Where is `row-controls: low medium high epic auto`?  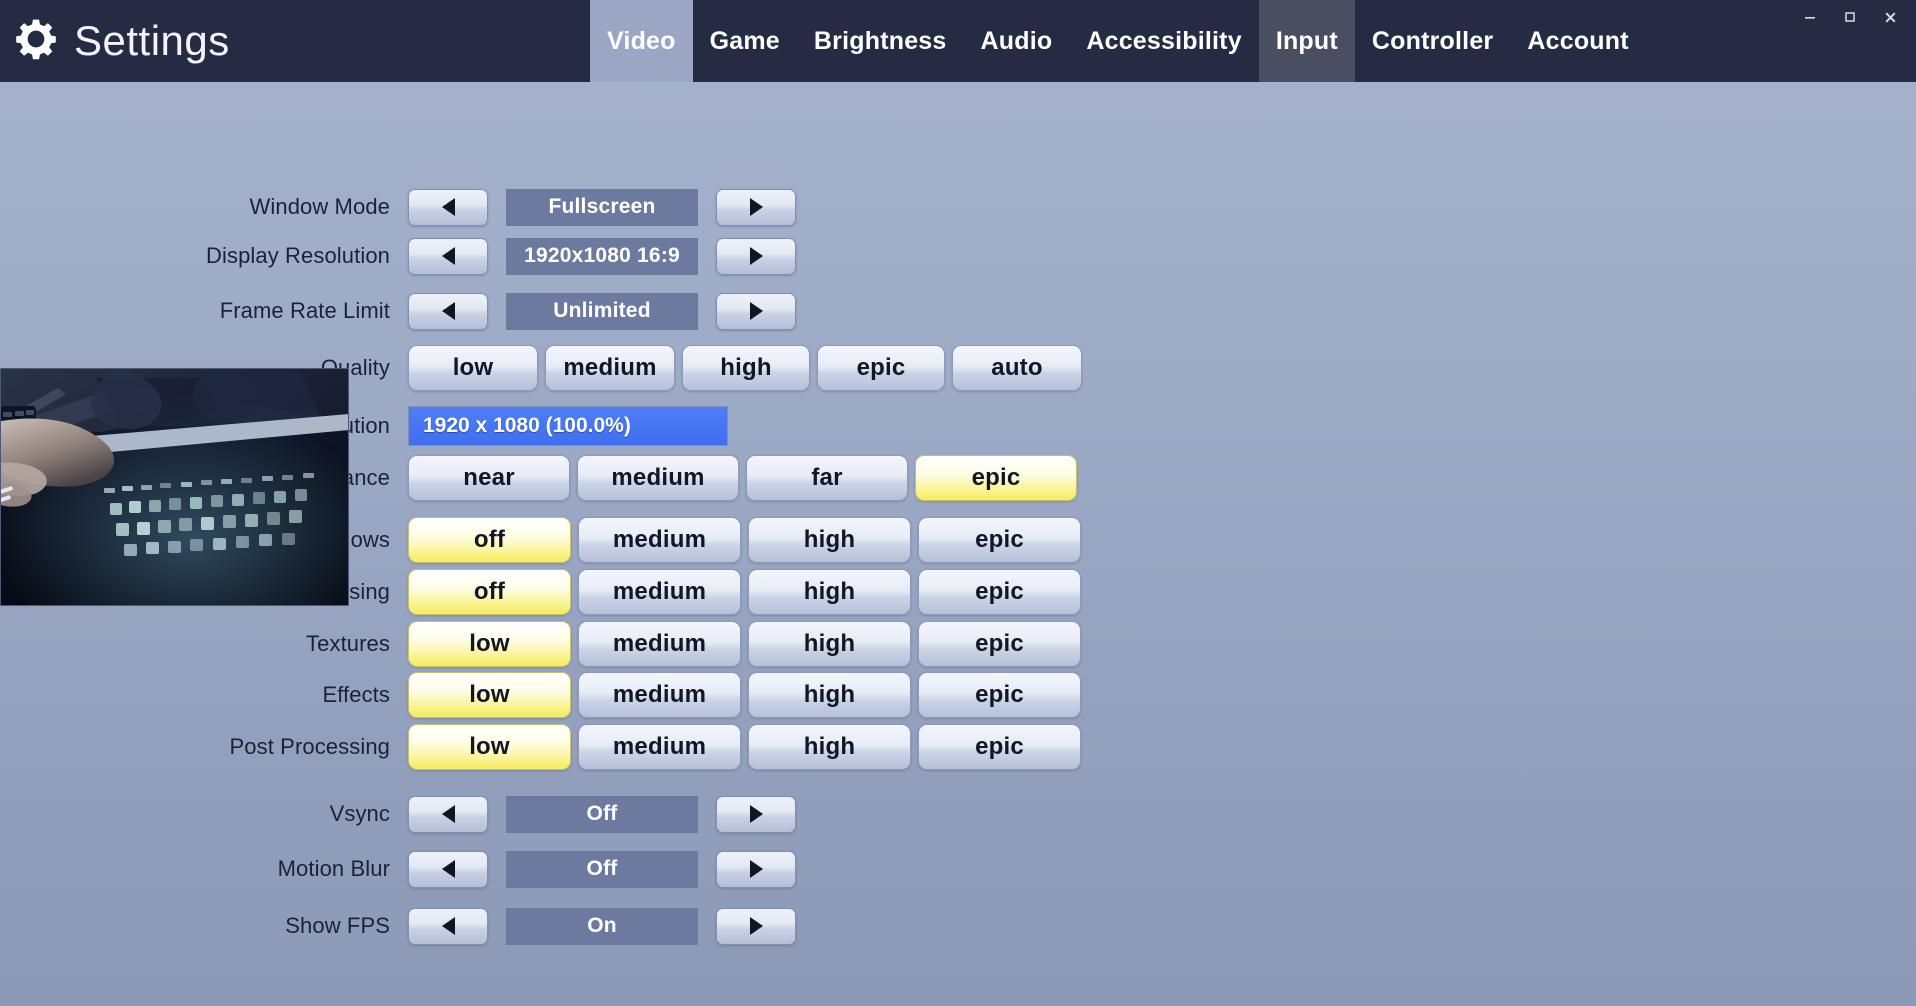 row-controls: low medium high epic auto is located at coordinates (1162, 368).